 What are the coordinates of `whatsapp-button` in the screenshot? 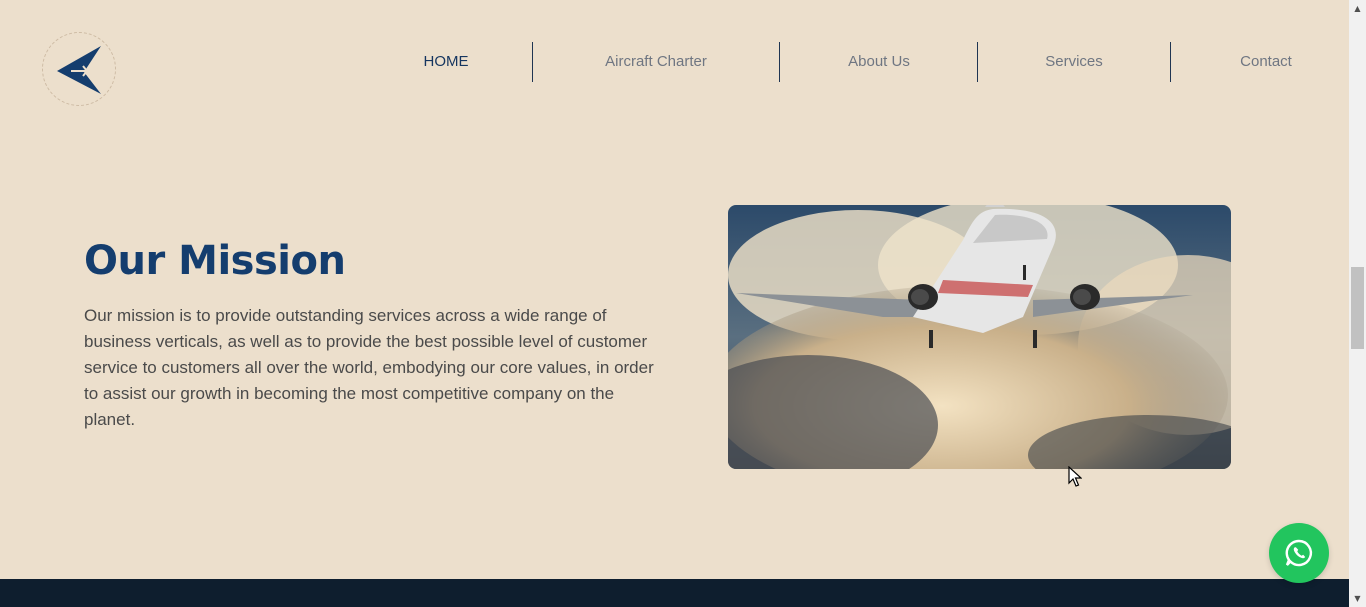 It's located at (1299, 553).